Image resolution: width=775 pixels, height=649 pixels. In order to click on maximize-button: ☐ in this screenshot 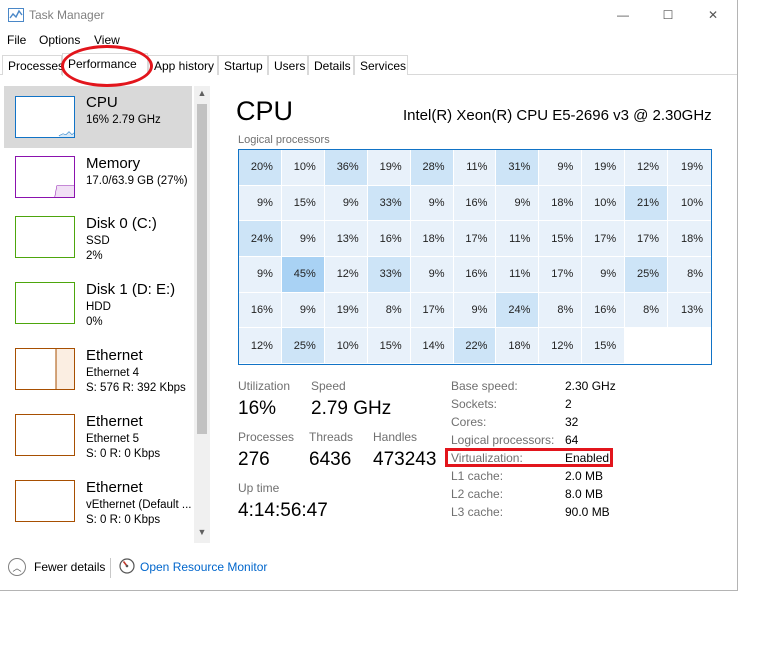, I will do `click(668, 15)`.